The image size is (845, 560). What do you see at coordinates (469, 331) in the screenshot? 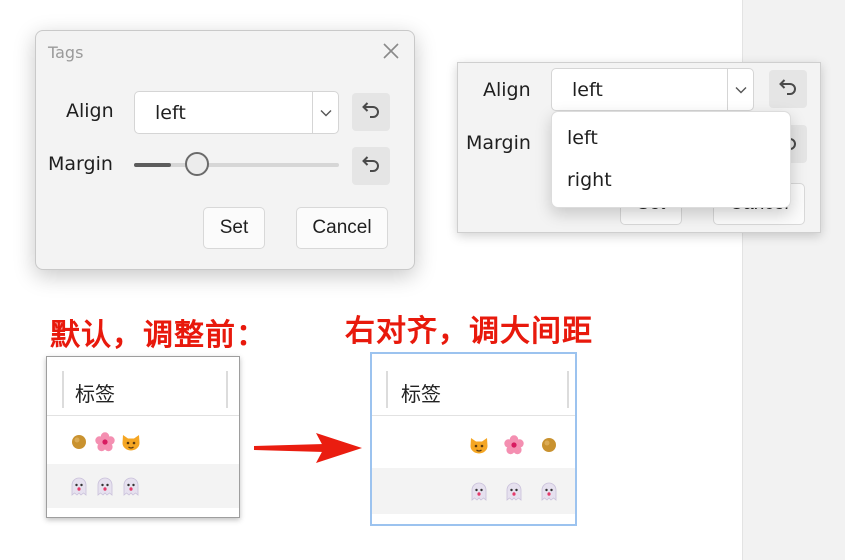
I see `after-caption: 右对齐，调大间距` at bounding box center [469, 331].